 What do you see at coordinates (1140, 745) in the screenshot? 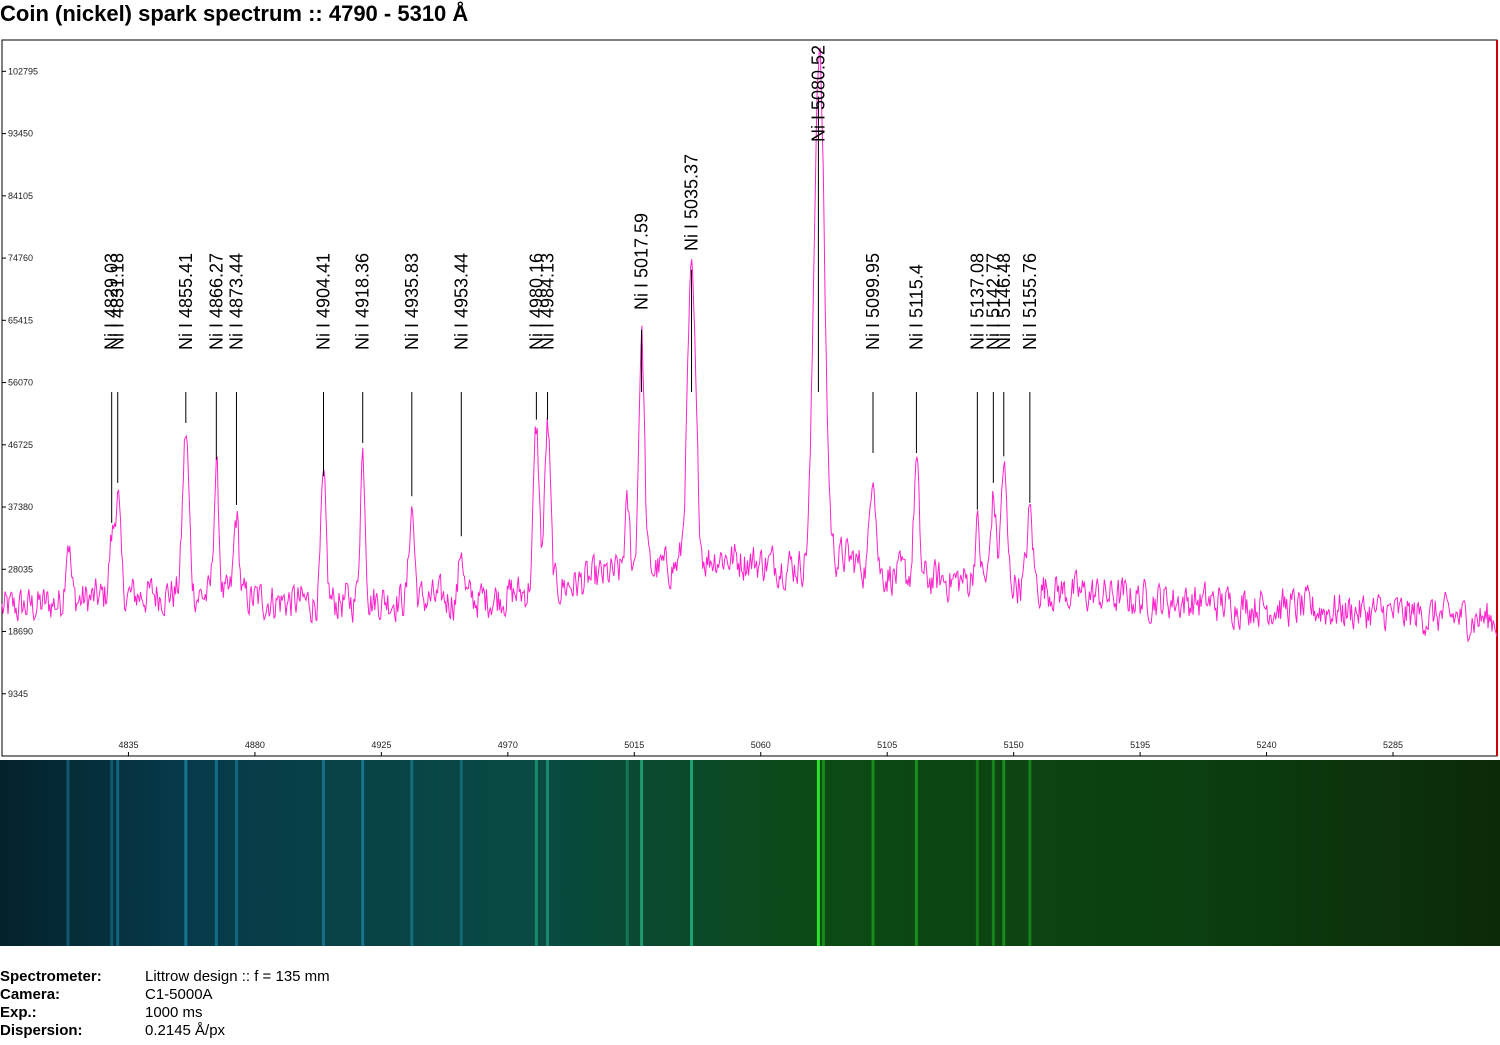
I see `x-tick-label: 5195` at bounding box center [1140, 745].